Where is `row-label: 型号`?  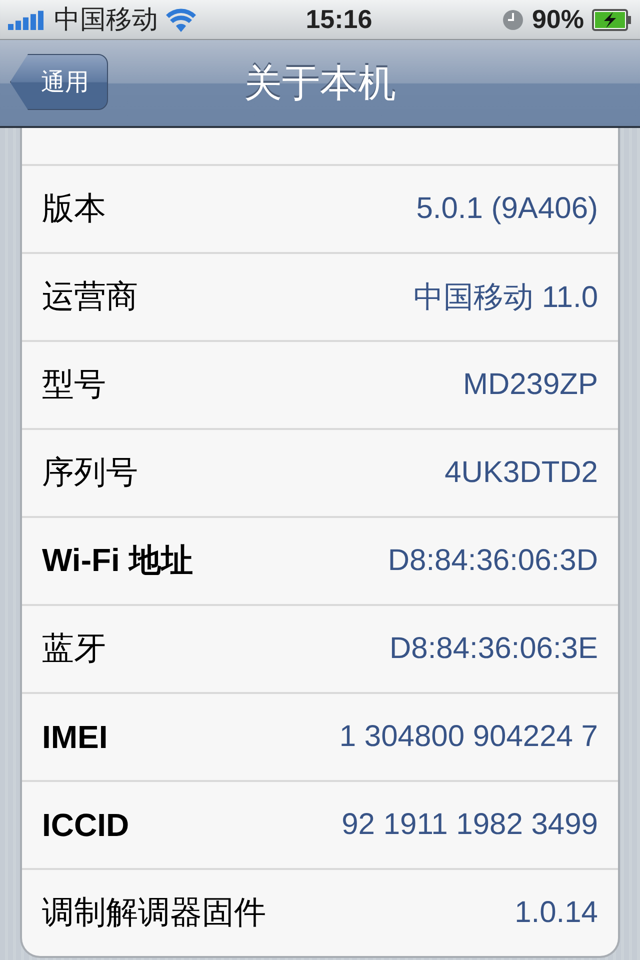 row-label: 型号 is located at coordinates (74, 384).